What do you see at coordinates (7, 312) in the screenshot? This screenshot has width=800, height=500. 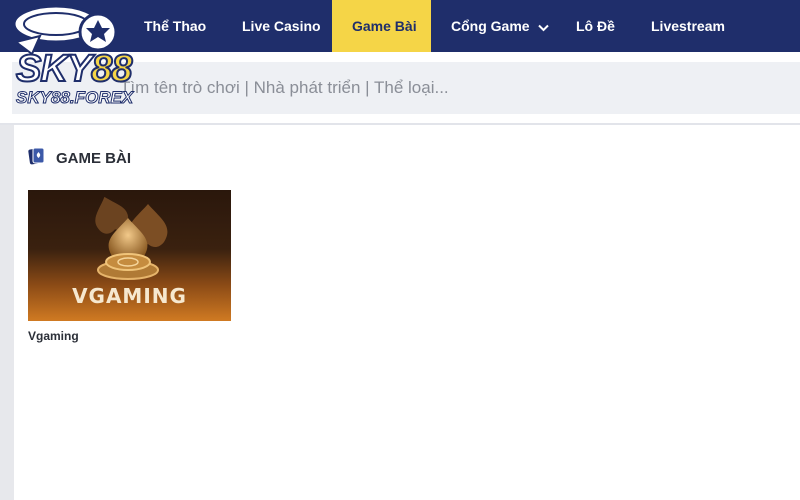 I see `left-gutter` at bounding box center [7, 312].